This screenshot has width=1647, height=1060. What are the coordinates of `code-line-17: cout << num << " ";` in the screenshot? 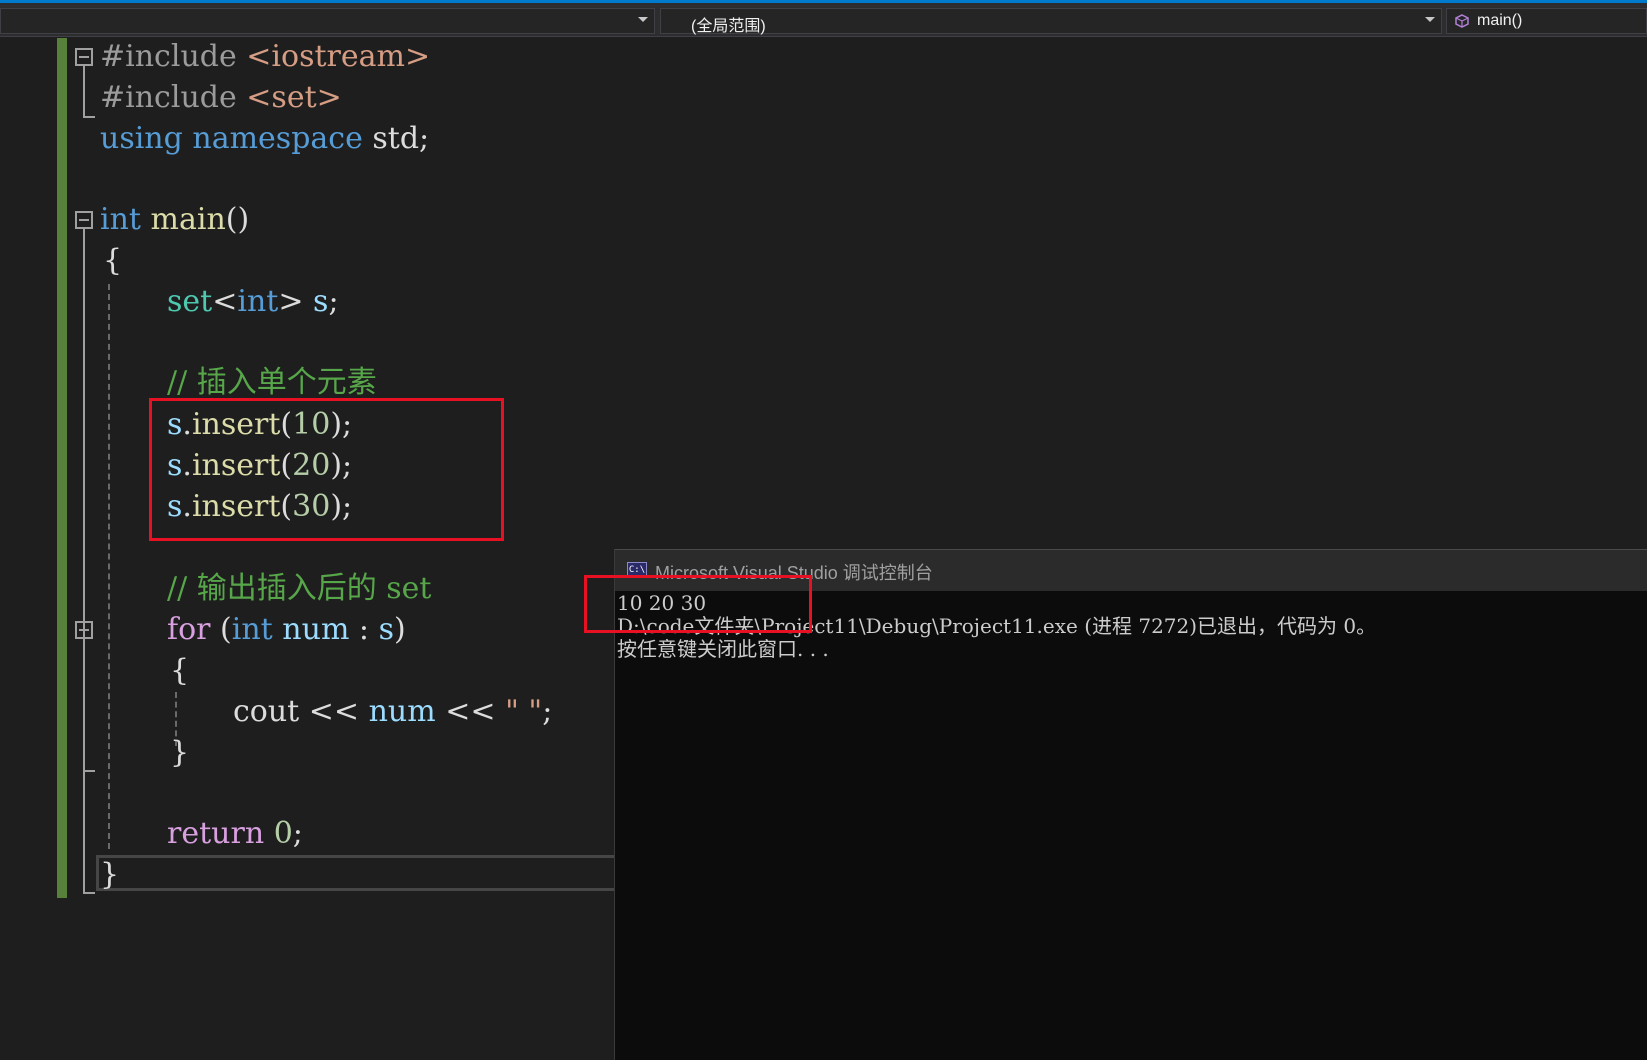 It's located at (392, 712).